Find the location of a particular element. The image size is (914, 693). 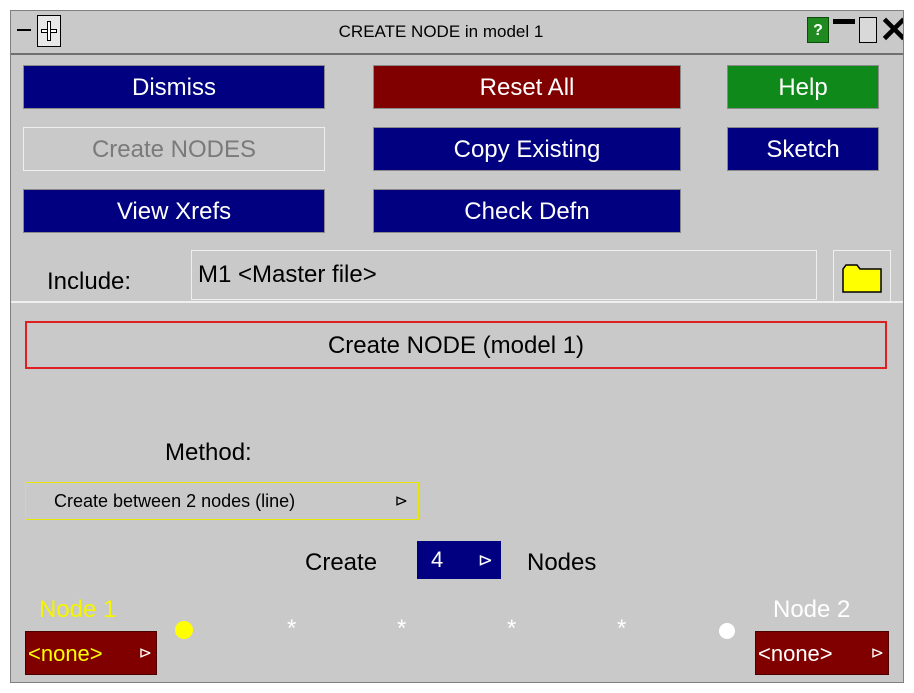

sketch-button: Sketch is located at coordinates (803, 149).